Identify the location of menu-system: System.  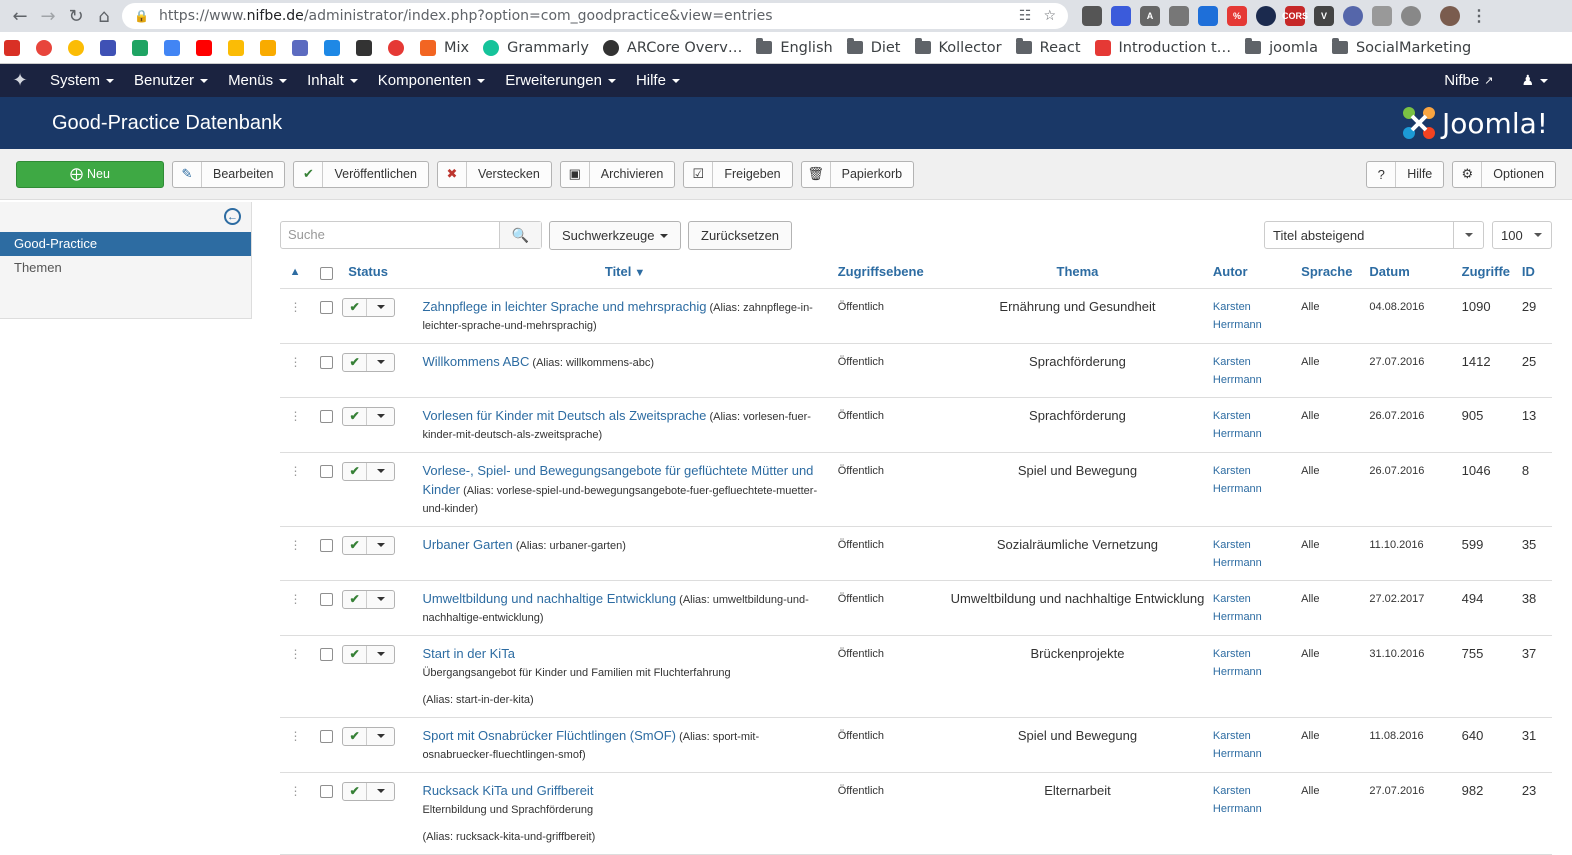
(82, 80).